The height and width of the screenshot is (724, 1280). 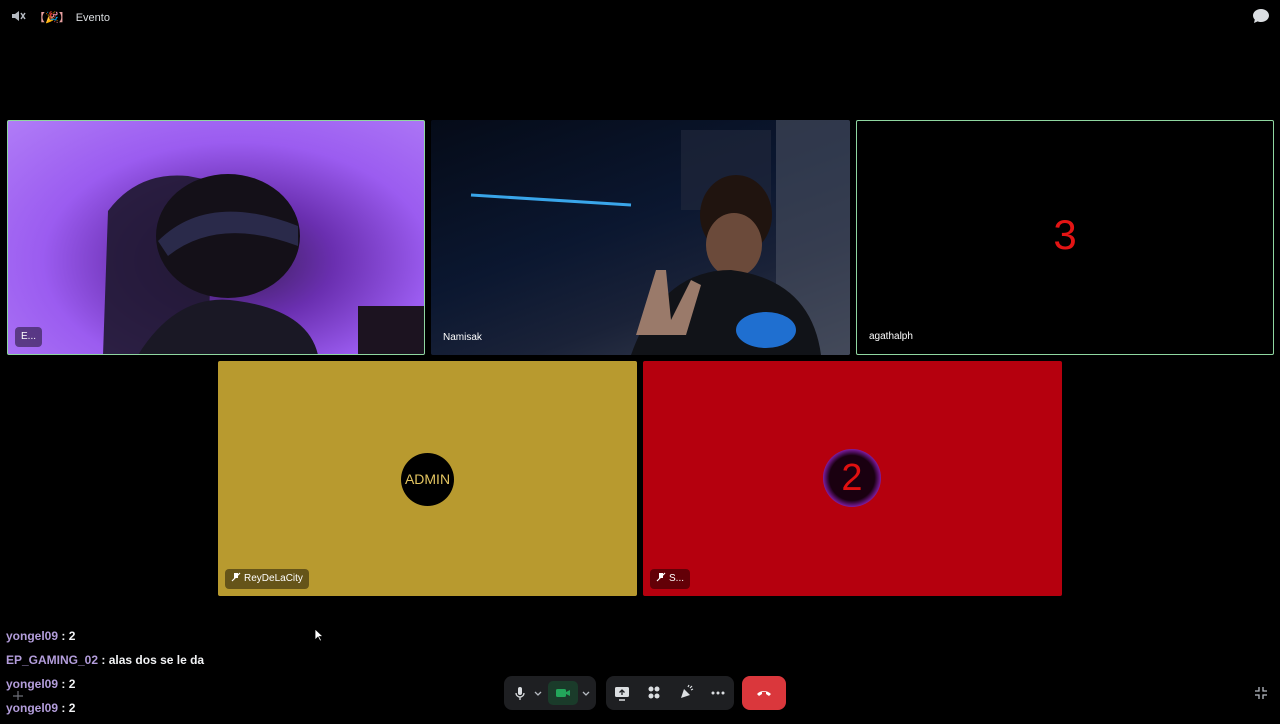 I want to click on top-bar: 【🎉】 Evento, so click(x=640, y=16).